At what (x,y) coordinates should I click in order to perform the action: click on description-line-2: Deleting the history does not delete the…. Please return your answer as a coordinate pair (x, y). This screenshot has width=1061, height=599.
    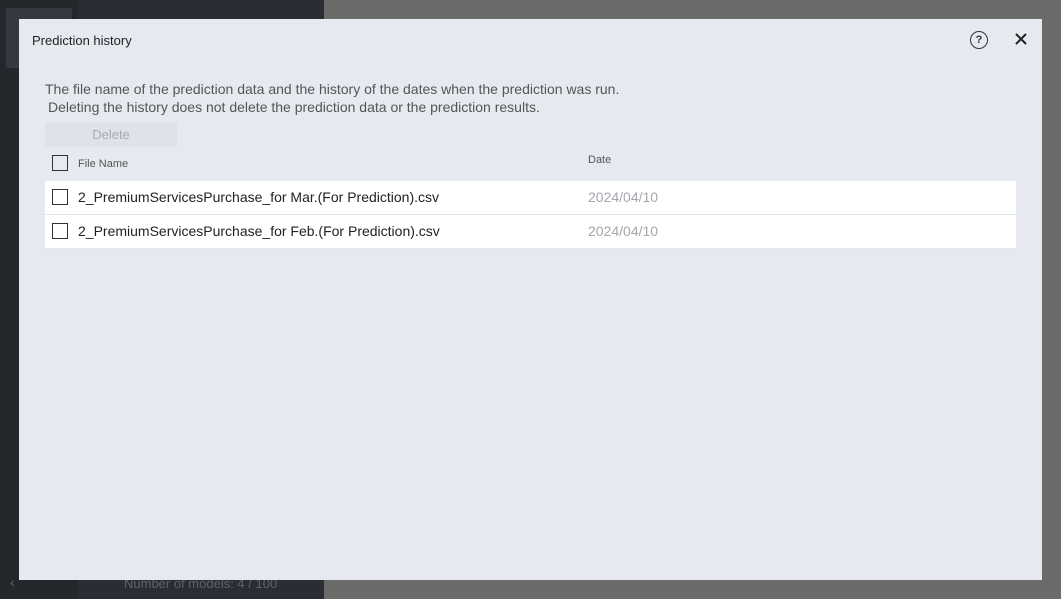
    Looking at the image, I should click on (294, 107).